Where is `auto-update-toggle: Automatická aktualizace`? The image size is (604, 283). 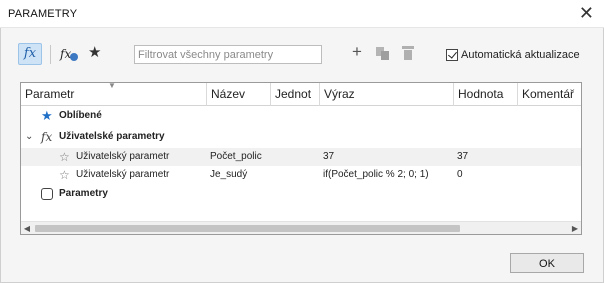 auto-update-toggle: Automatická aktualizace is located at coordinates (513, 55).